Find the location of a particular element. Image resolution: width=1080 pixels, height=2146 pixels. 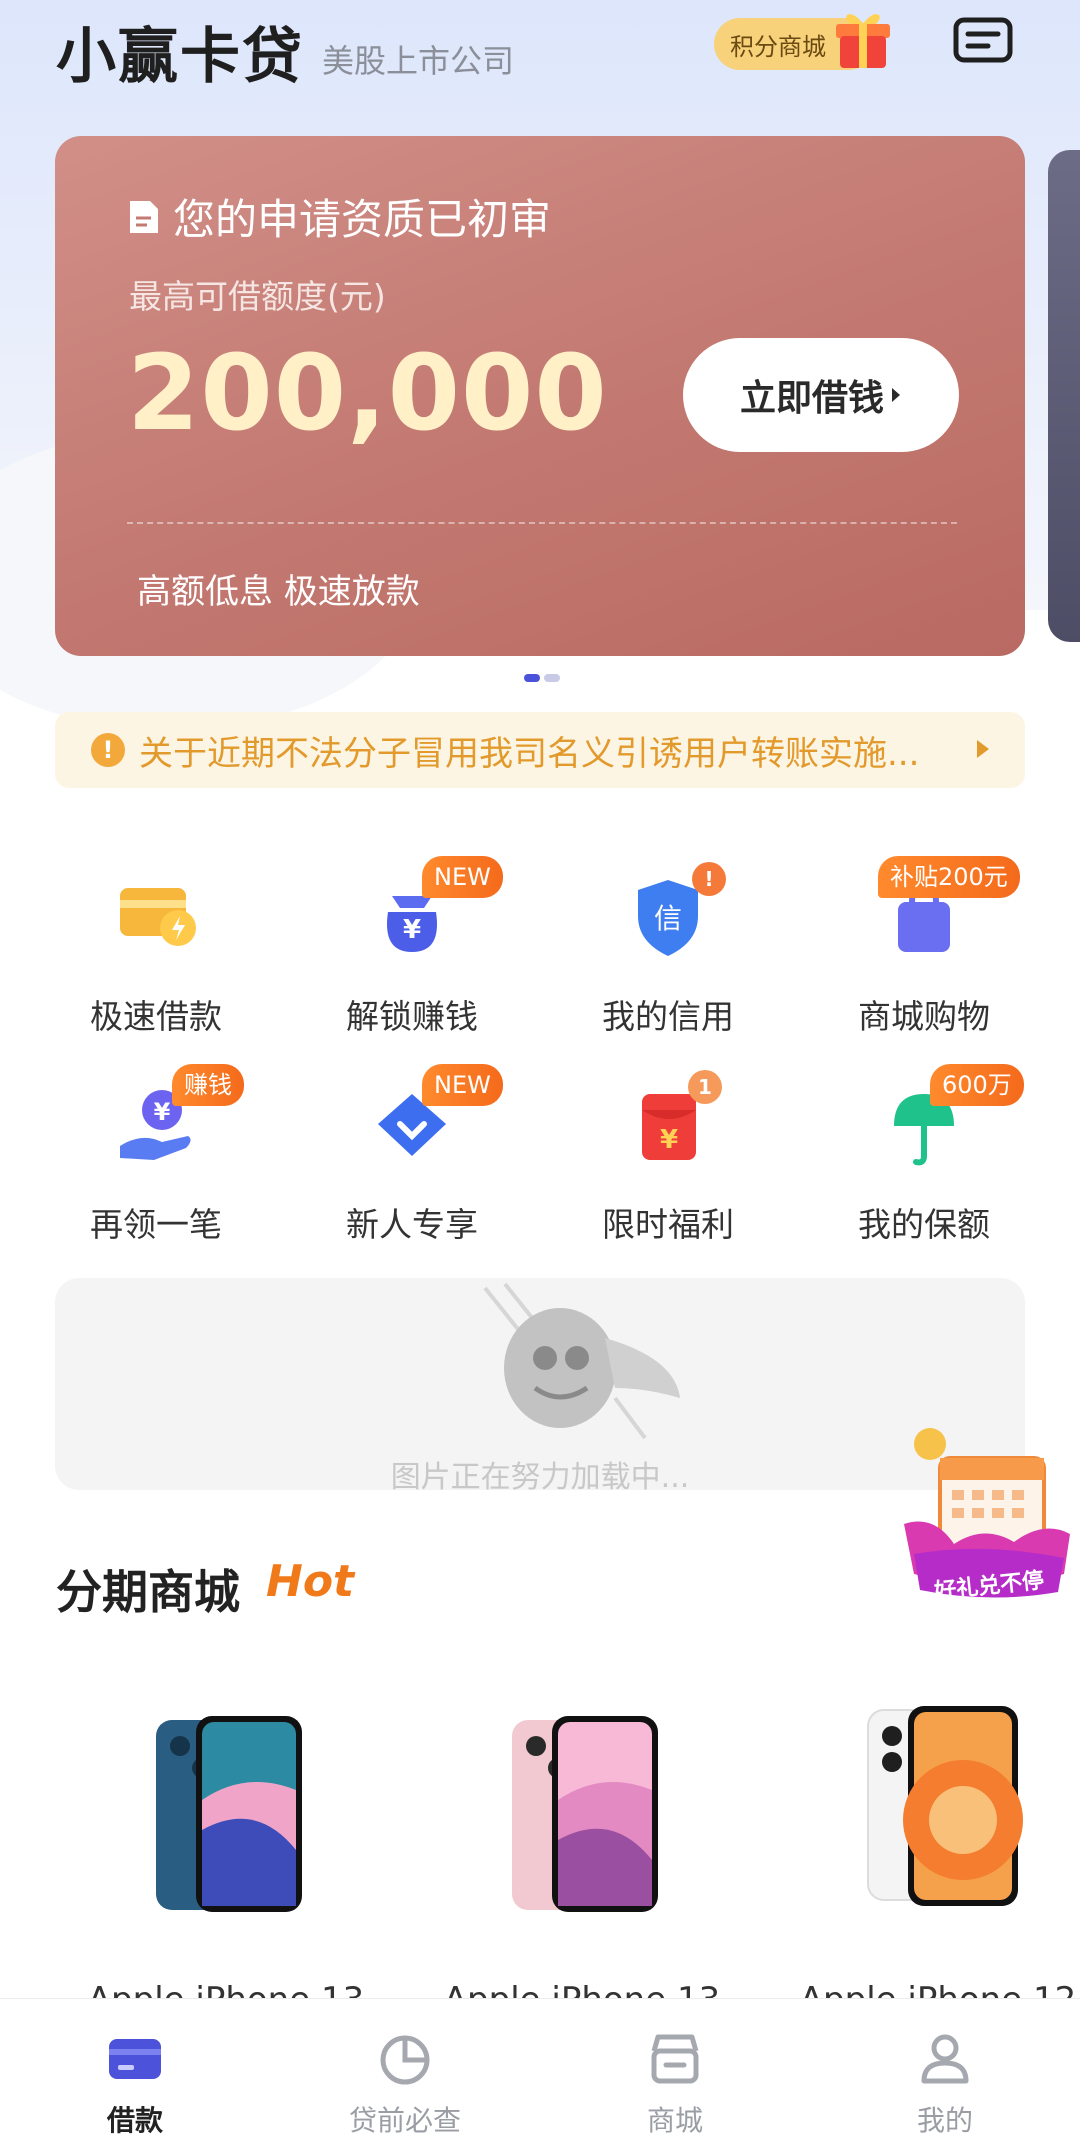

svg-text: 信 is located at coordinates (668, 918).